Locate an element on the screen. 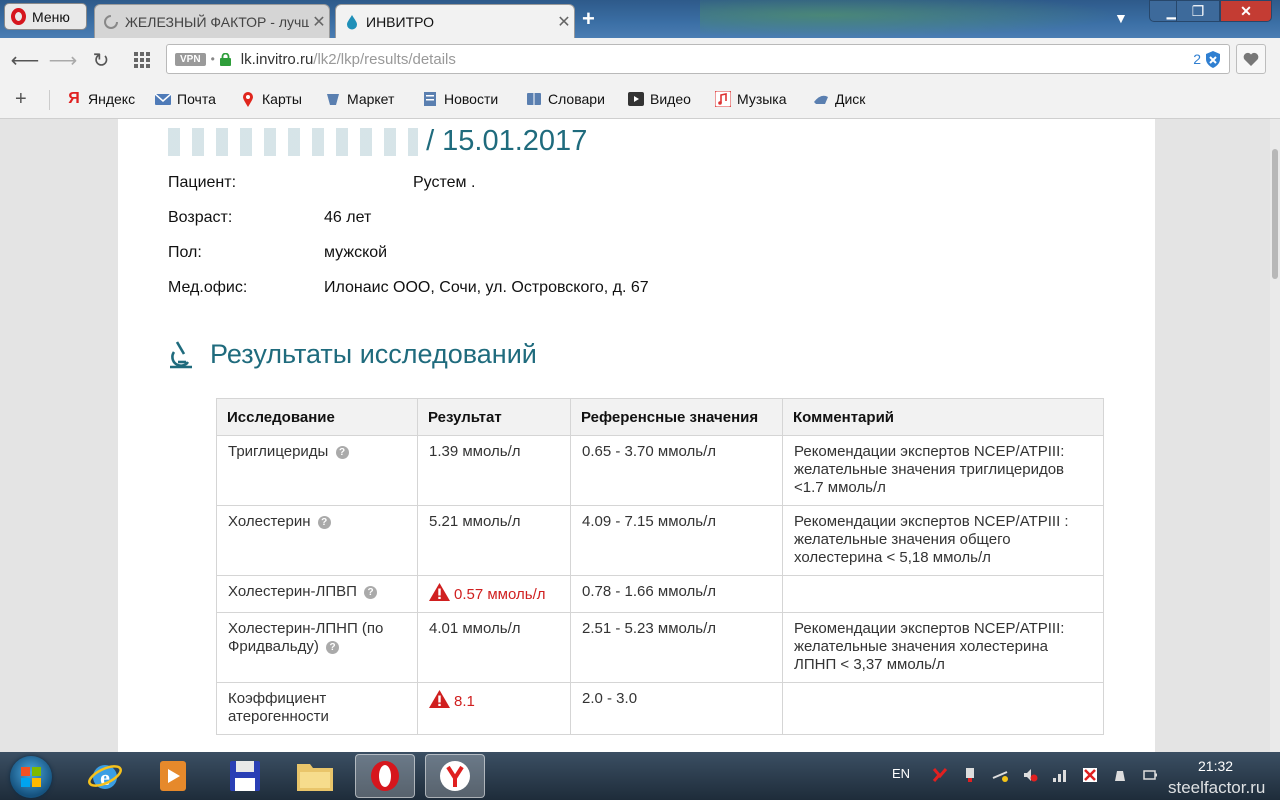  bookmark-news: Новости is located at coordinates (460, 99).